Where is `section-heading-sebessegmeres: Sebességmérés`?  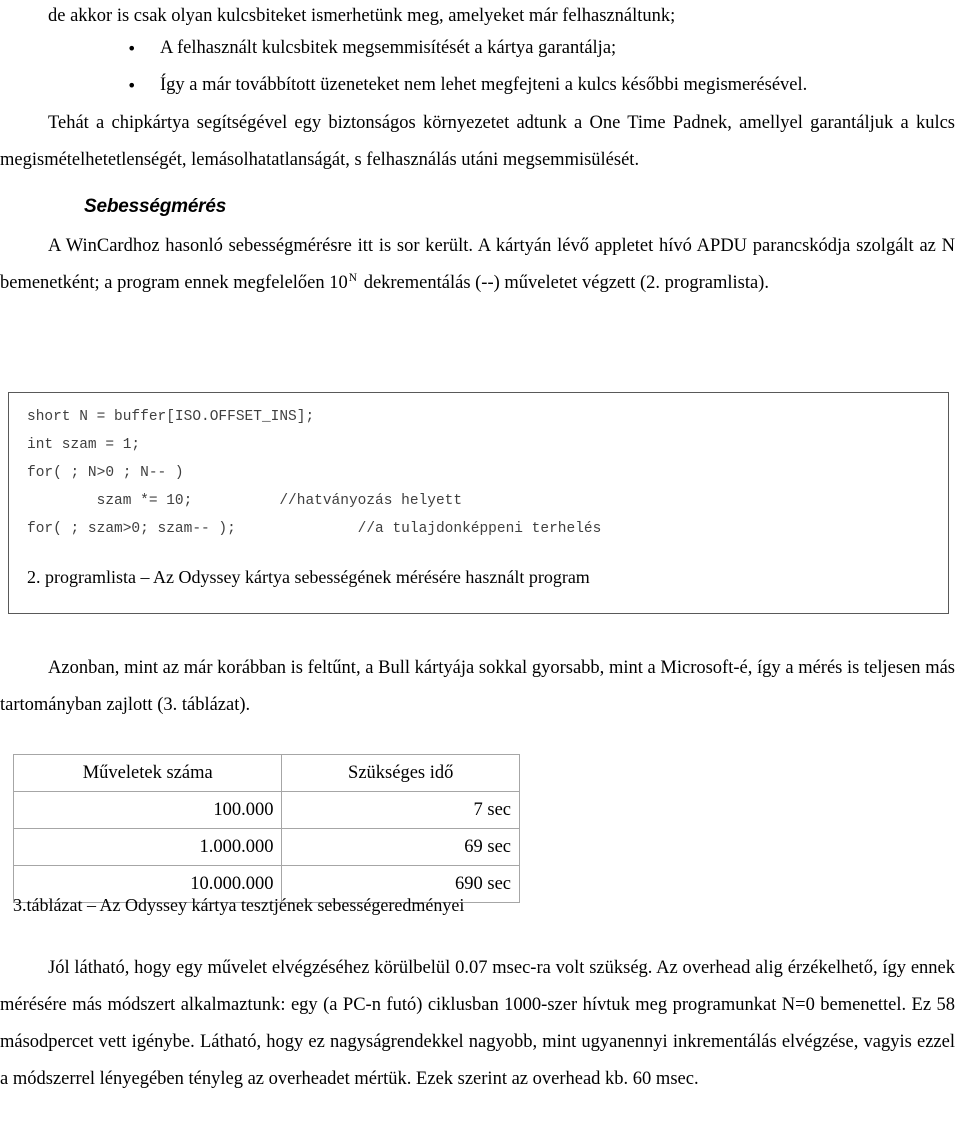 section-heading-sebessegmeres: Sebességmérés is located at coordinates (155, 206).